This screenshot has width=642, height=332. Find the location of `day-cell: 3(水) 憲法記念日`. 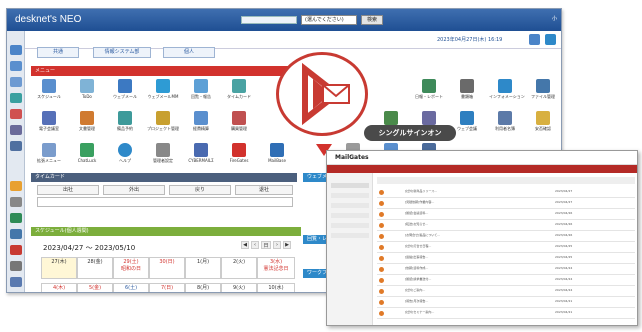

day-cell: 3(水) 憲法記念日 is located at coordinates (276, 268).